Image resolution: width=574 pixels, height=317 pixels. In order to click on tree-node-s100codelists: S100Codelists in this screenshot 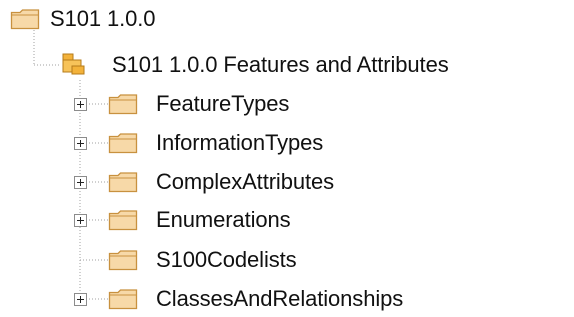, I will do `click(185, 260)`.